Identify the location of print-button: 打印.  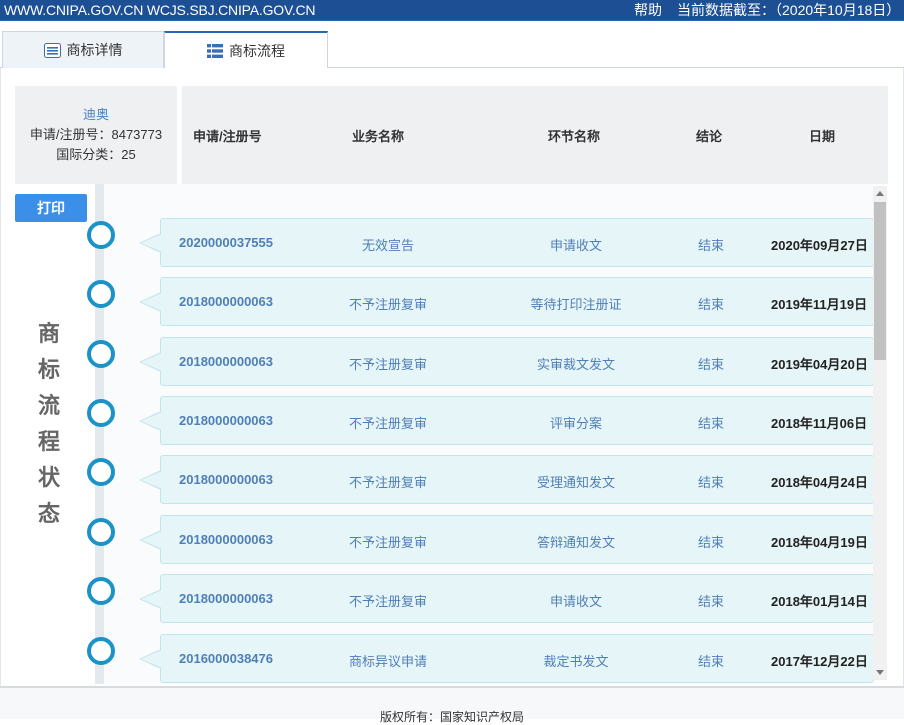
(51, 208).